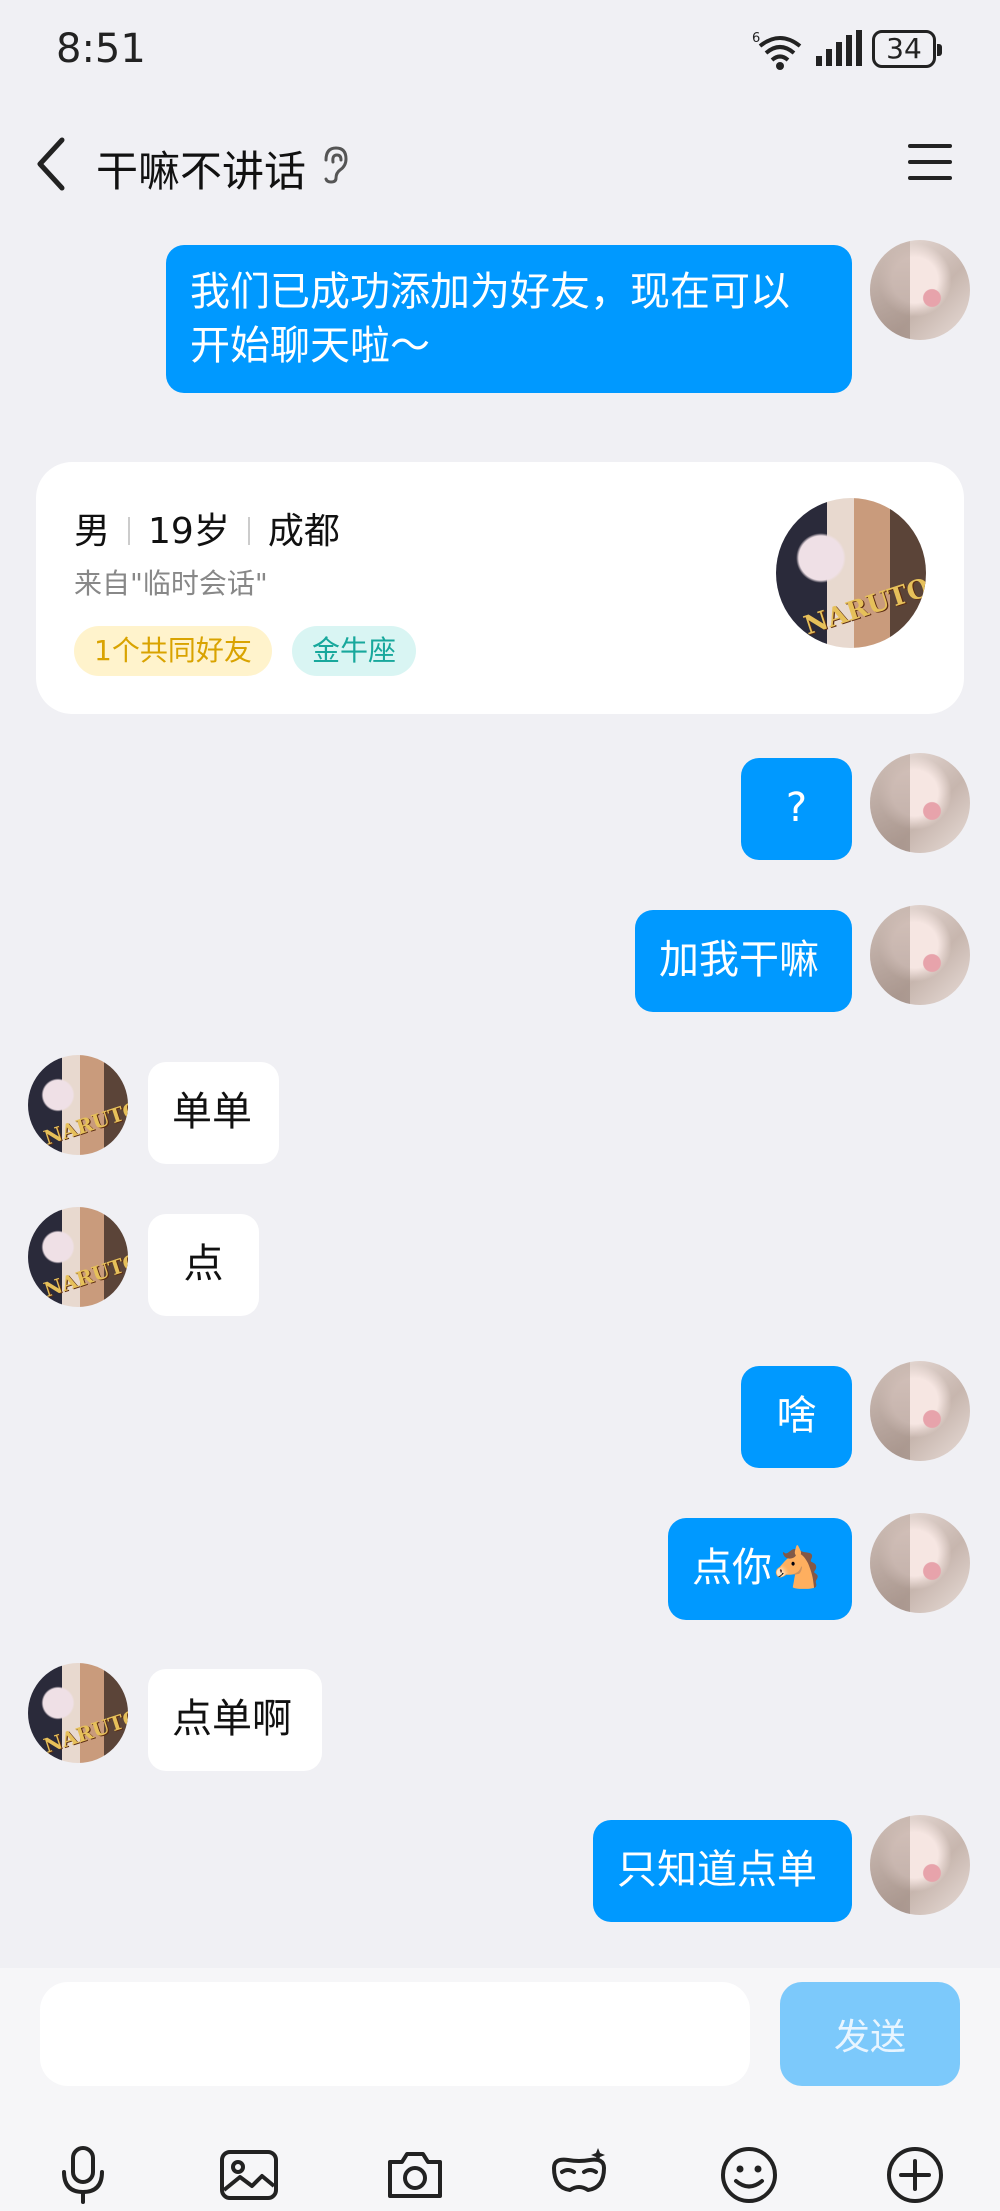  Describe the element at coordinates (173, 651) in the screenshot. I see `tag-mutual-friends: 1个共同好友` at that location.